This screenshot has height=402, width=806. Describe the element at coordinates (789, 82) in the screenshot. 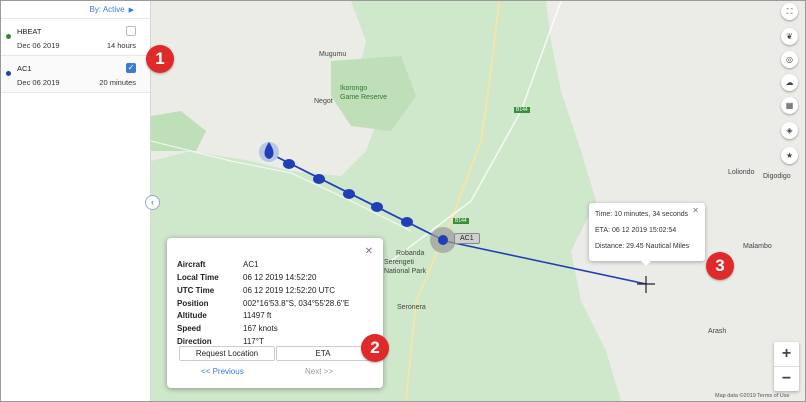

I see `cloud-icon: ☁` at that location.